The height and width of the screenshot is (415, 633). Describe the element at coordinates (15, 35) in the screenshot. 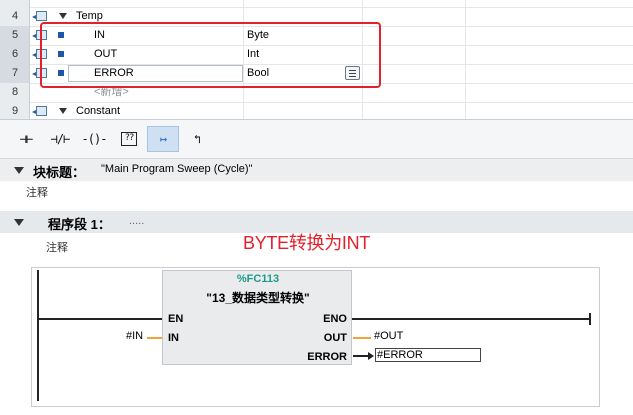

I see `row-number: 5` at that location.